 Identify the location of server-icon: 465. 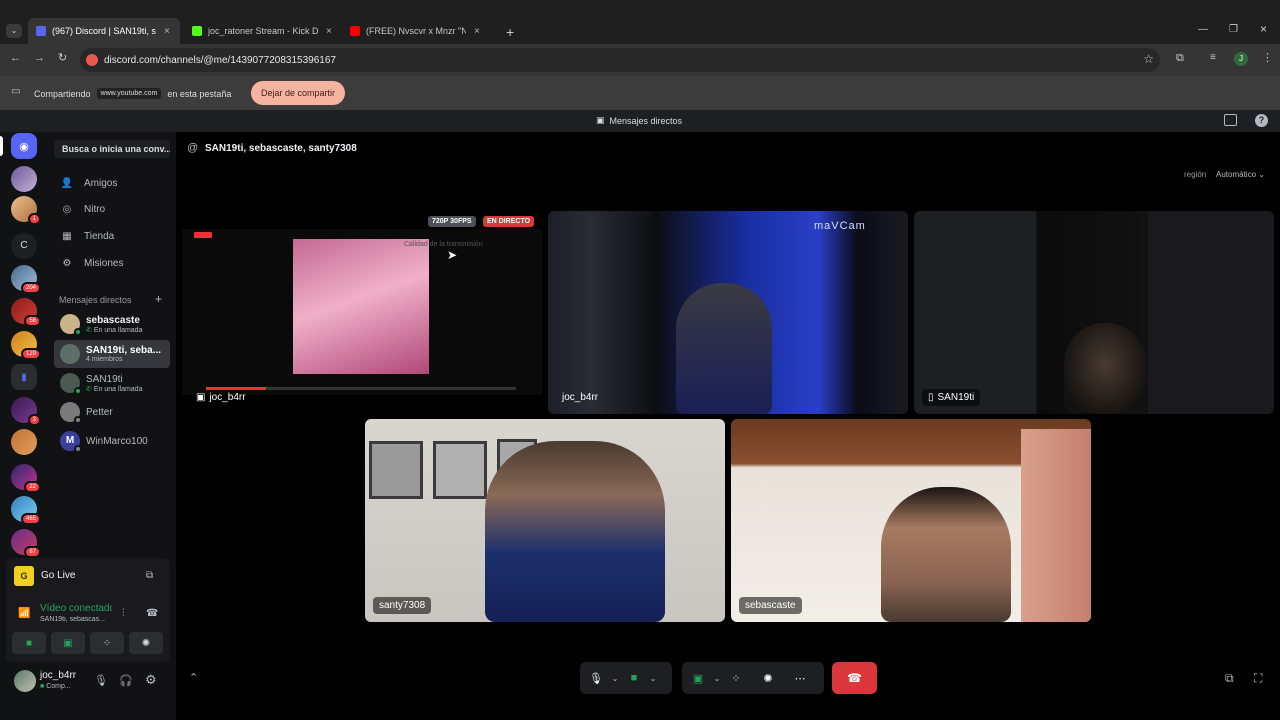
(26, 510).